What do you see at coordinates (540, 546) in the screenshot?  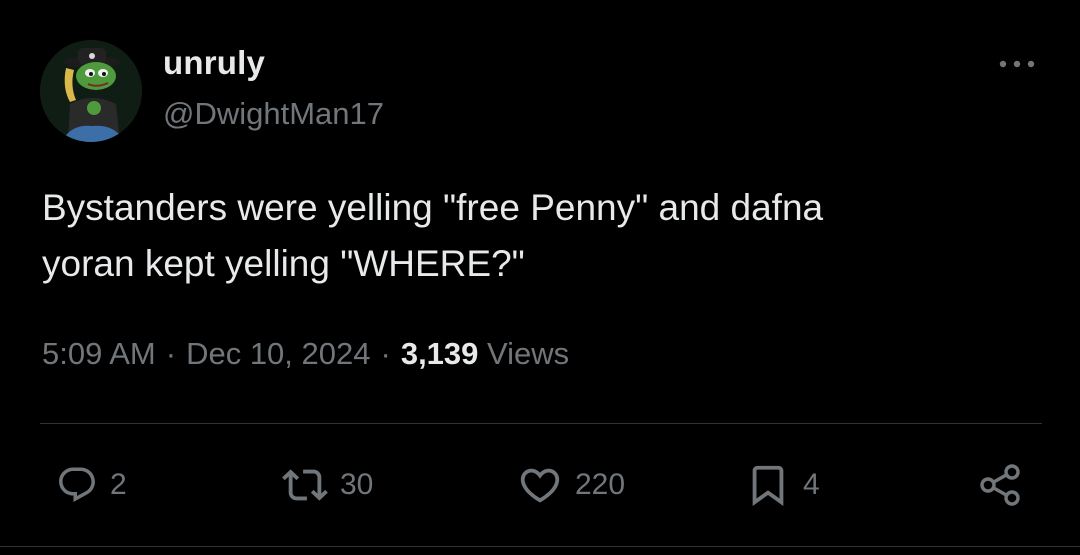 I see `bottom-divider` at bounding box center [540, 546].